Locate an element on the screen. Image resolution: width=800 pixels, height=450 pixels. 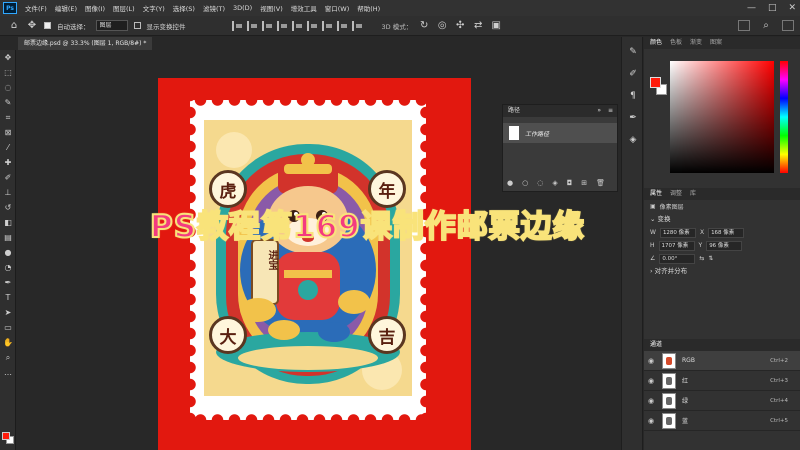
path-select-icon: ➤ is located at coordinates (8, 313).